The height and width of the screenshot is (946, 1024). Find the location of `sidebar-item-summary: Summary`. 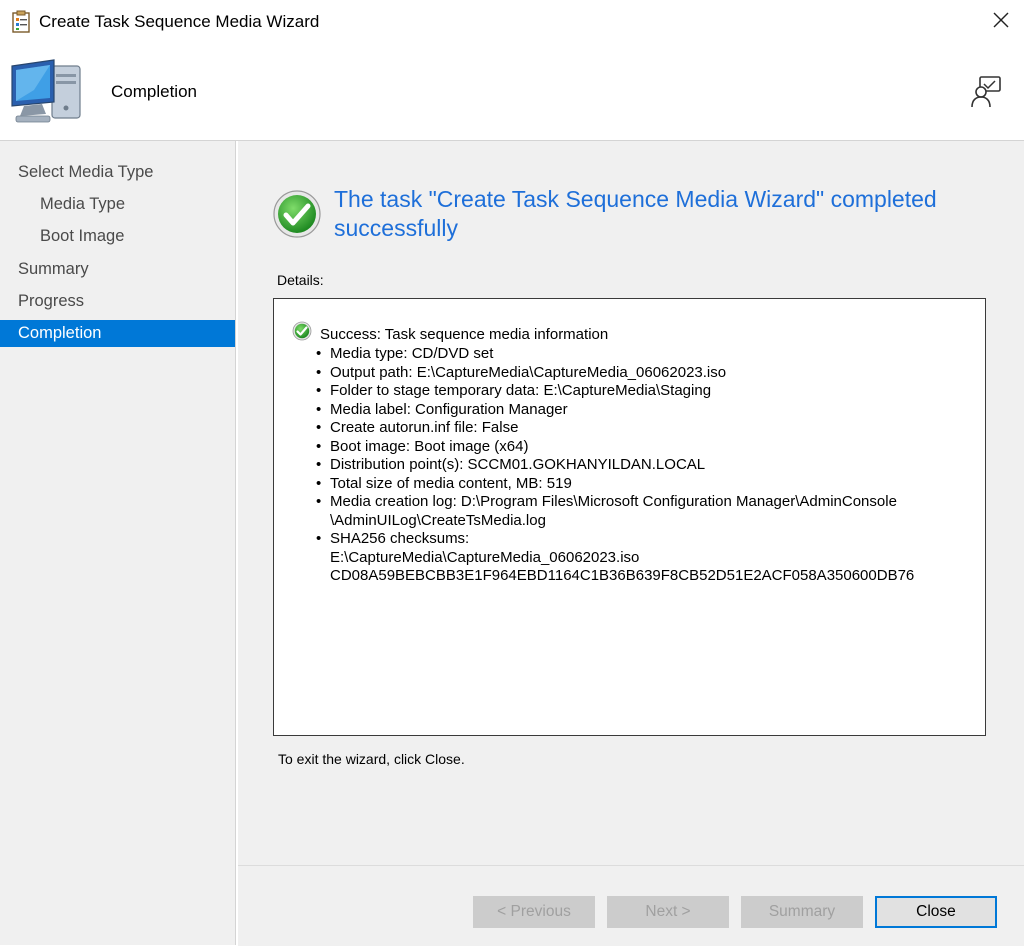

sidebar-item-summary: Summary is located at coordinates (117, 269).